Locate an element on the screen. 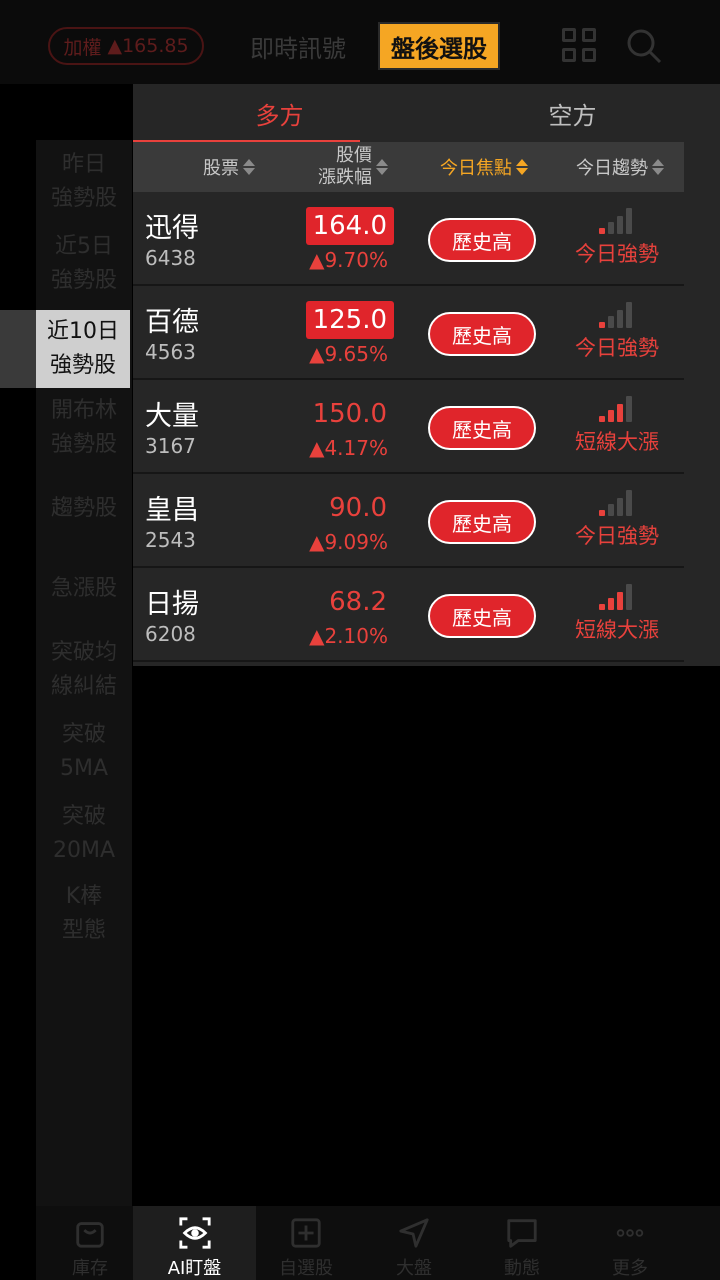 This screenshot has height=1280, width=720. stock-price: 68.2 is located at coordinates (358, 602).